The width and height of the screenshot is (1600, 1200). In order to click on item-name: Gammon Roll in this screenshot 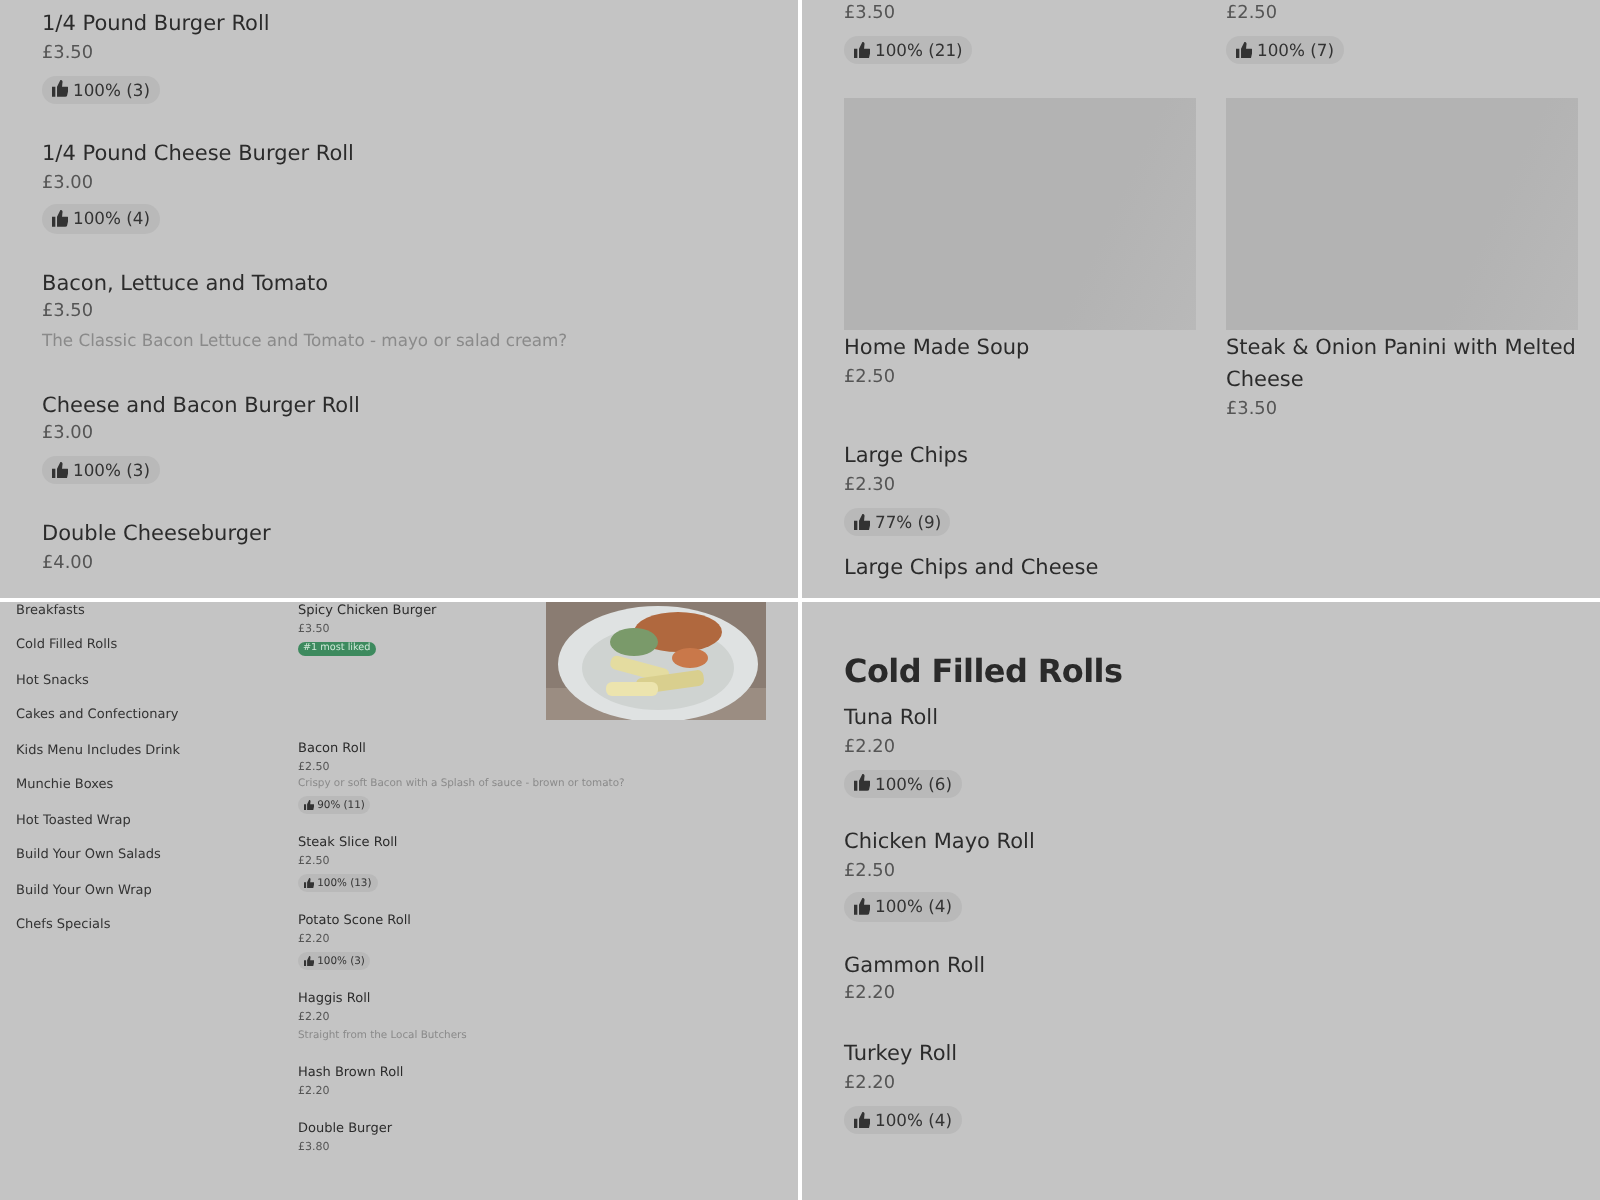, I will do `click(915, 966)`.